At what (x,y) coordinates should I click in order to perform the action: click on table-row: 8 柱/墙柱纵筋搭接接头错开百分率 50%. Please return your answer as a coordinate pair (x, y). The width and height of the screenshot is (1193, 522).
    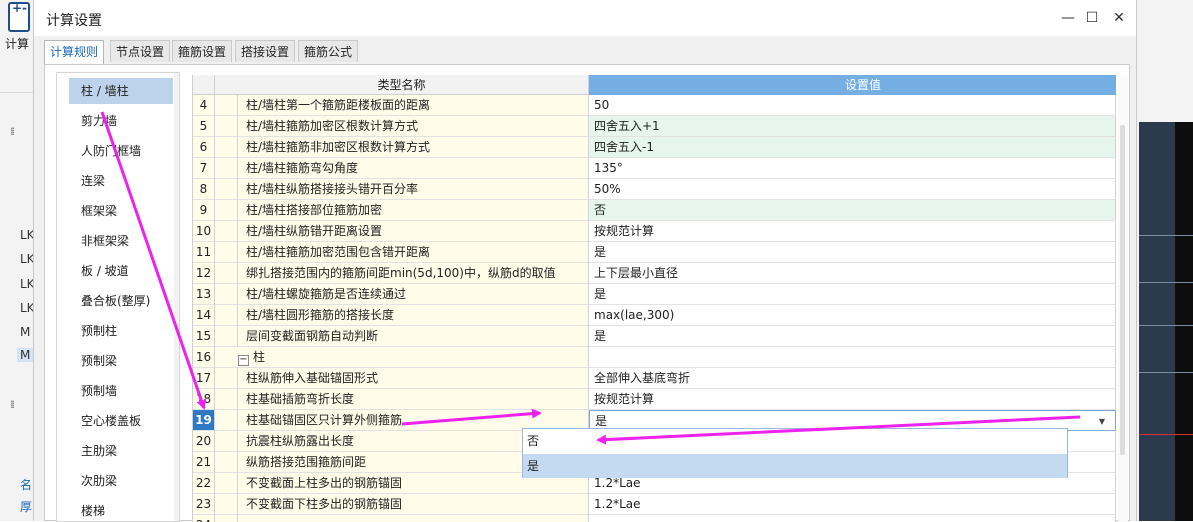
    Looking at the image, I should click on (654, 189).